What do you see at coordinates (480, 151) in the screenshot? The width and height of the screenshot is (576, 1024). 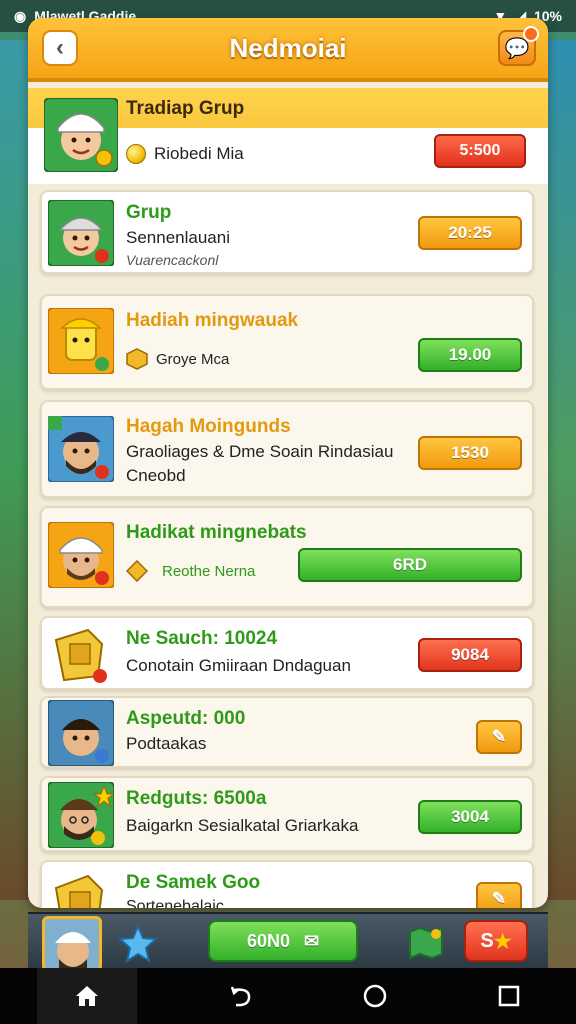 I see `group-action-button: 5:500` at bounding box center [480, 151].